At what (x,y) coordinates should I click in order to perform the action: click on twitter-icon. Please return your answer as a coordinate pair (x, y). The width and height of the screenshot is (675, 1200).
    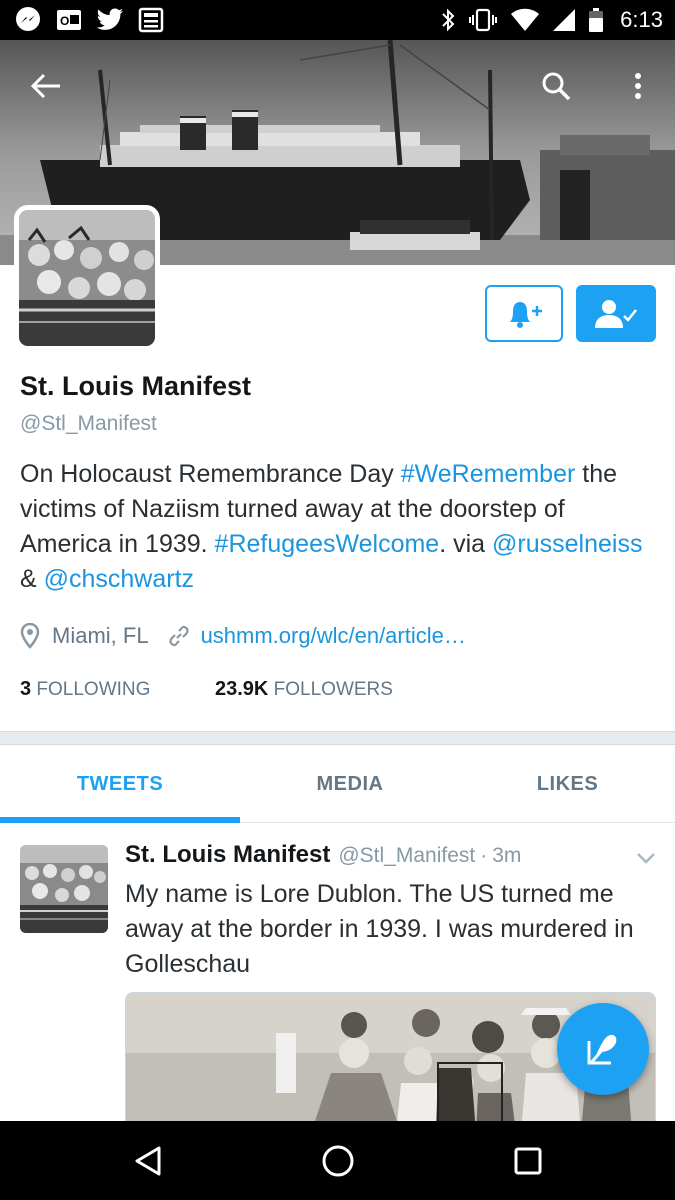
    Looking at the image, I should click on (109, 19).